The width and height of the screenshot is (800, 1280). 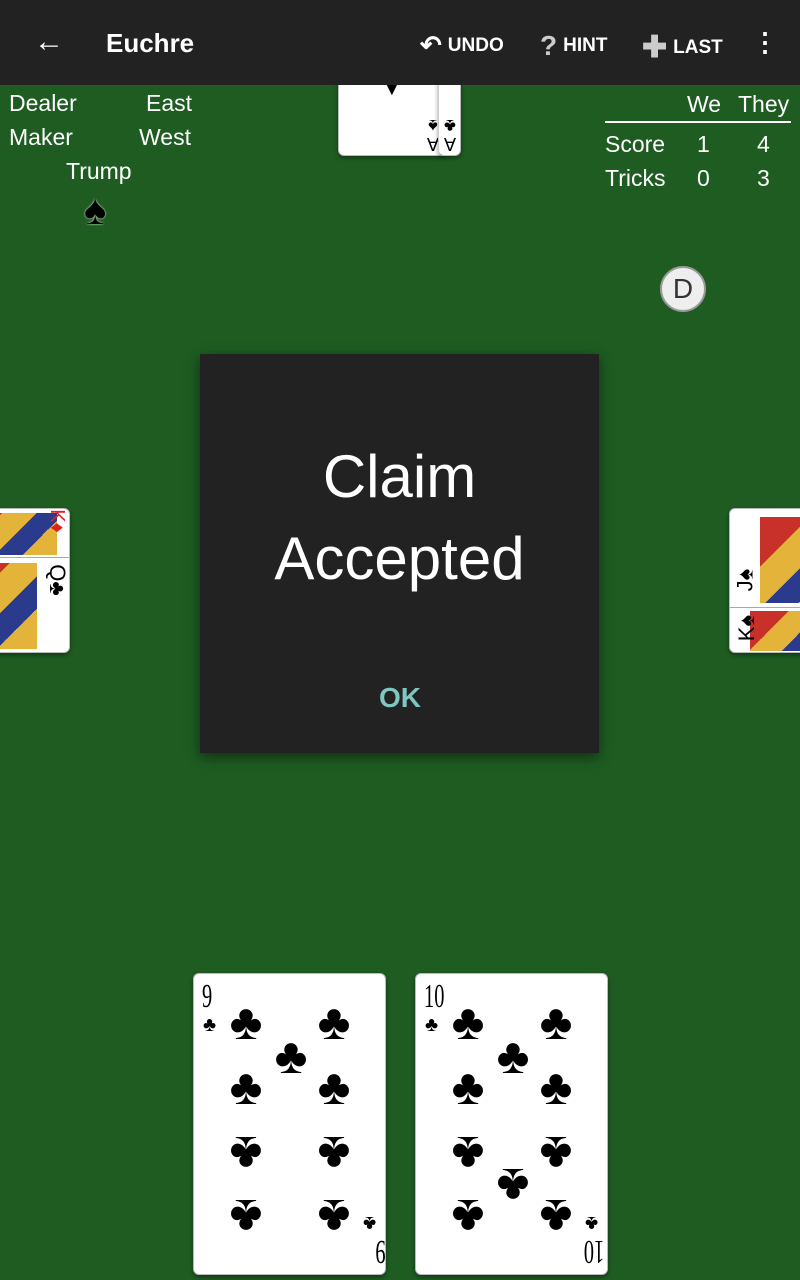 I want to click on dealer-value: East, so click(x=169, y=103).